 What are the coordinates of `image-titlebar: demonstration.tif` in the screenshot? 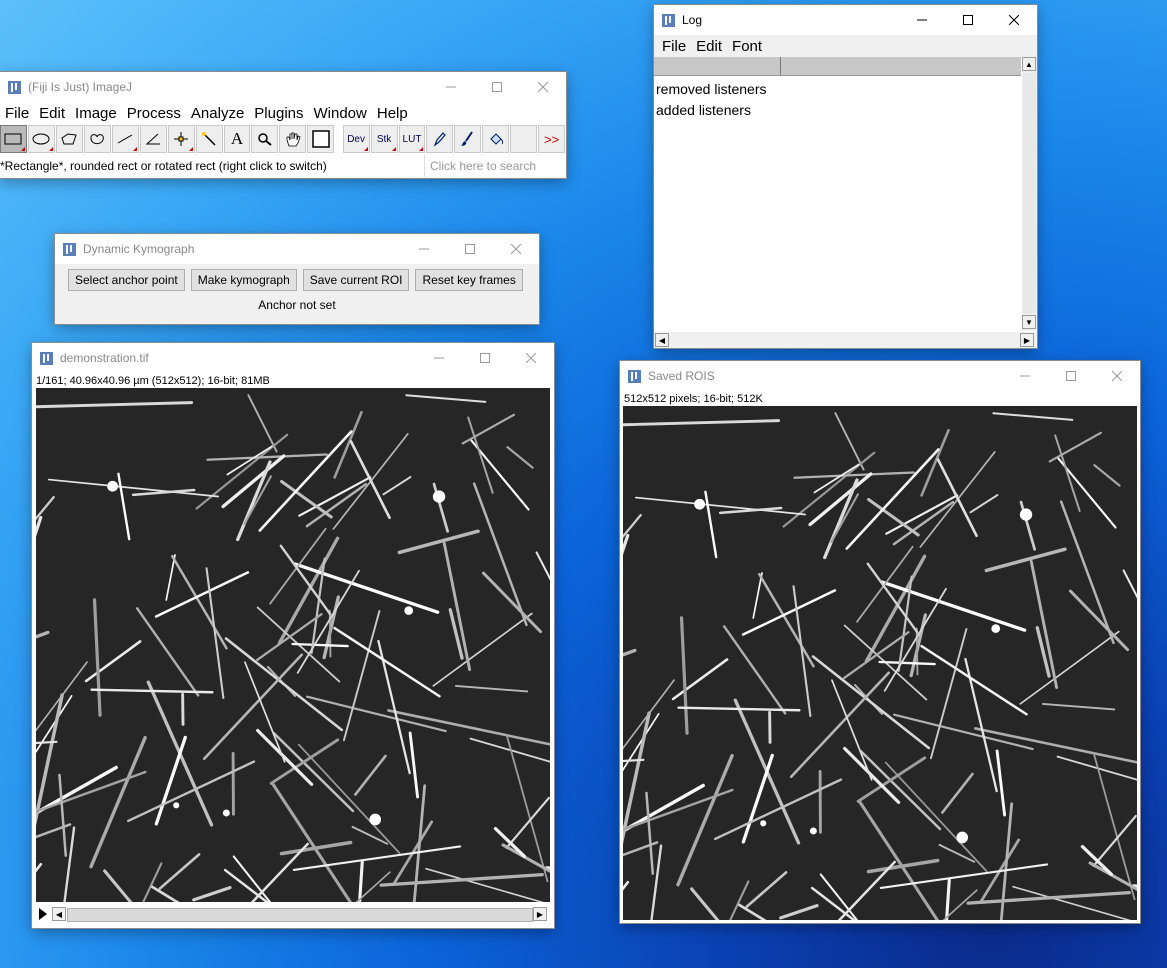 It's located at (293, 358).